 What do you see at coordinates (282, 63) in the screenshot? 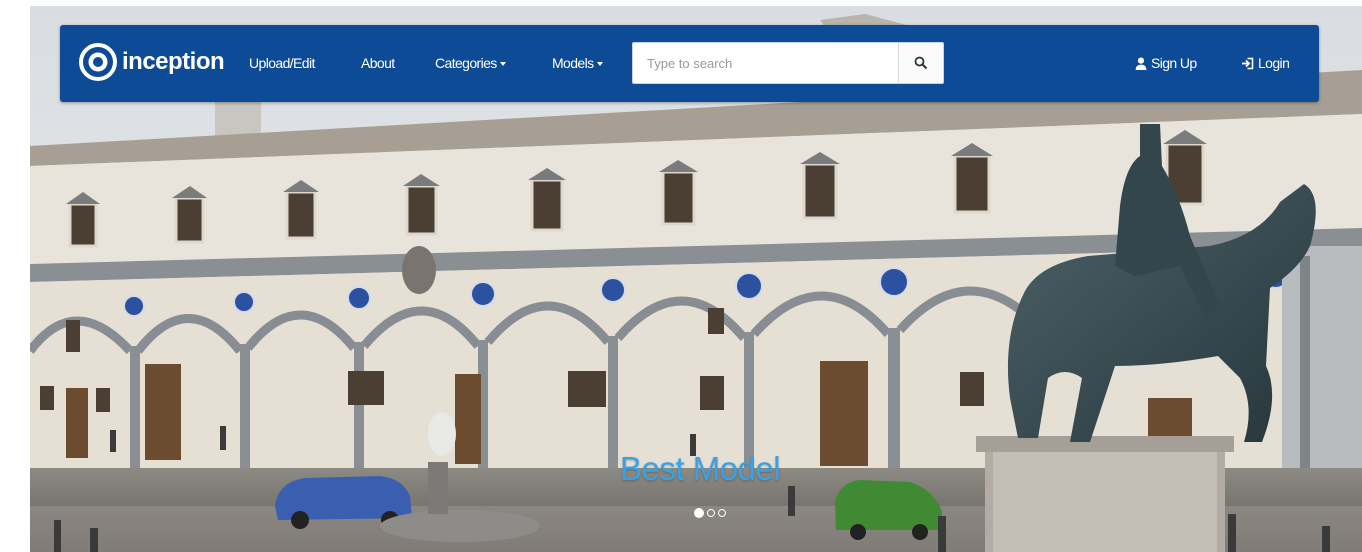
I see `nav-upload-edit: Upload/Edit` at bounding box center [282, 63].